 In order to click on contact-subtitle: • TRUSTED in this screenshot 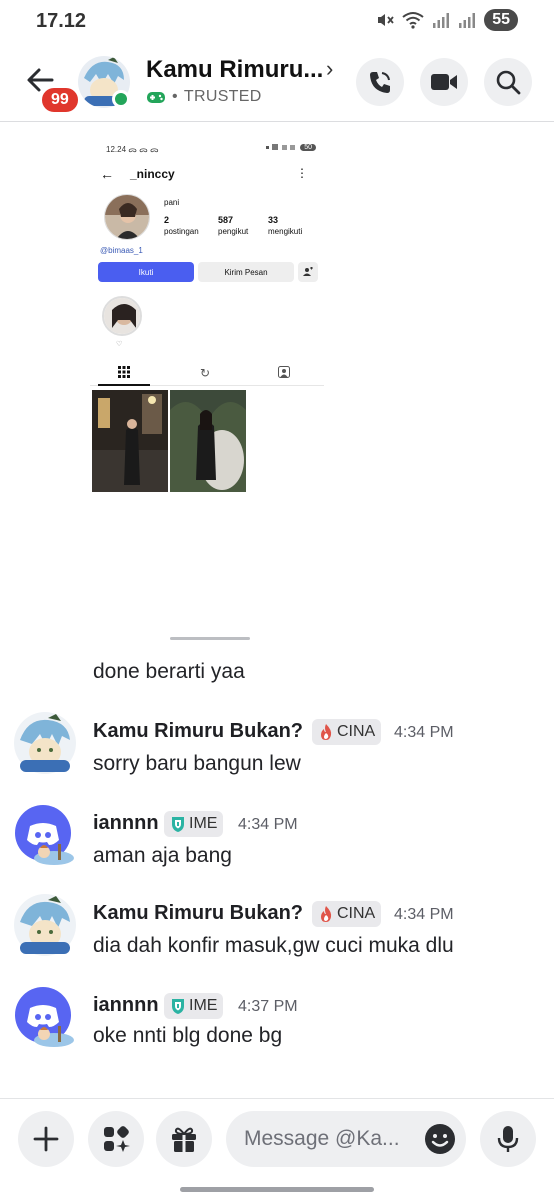, I will do `click(204, 97)`.